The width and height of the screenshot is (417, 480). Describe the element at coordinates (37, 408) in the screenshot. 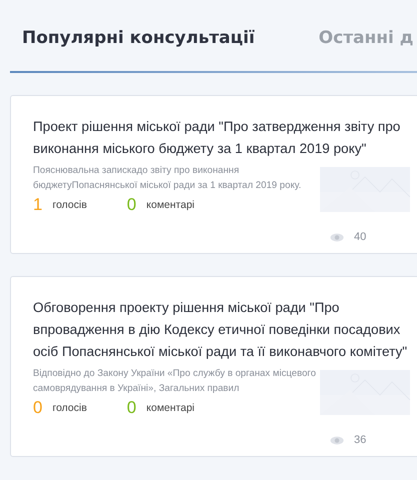

I see `votes-count: 0` at that location.